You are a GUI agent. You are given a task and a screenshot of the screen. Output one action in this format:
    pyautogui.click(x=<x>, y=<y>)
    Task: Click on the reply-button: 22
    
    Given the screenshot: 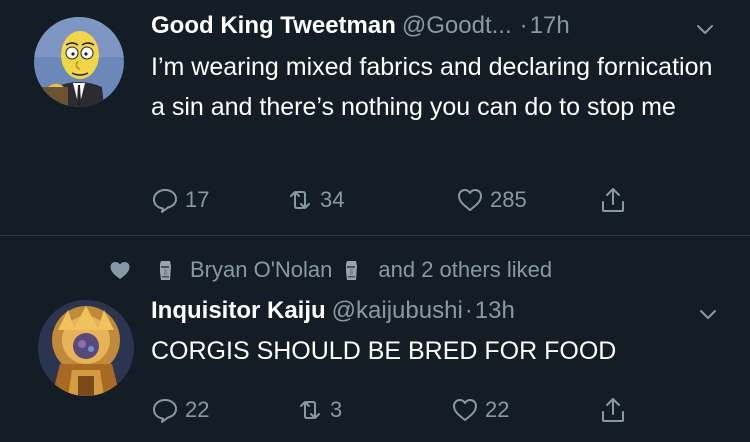 What is the action you would take?
    pyautogui.click(x=180, y=410)
    